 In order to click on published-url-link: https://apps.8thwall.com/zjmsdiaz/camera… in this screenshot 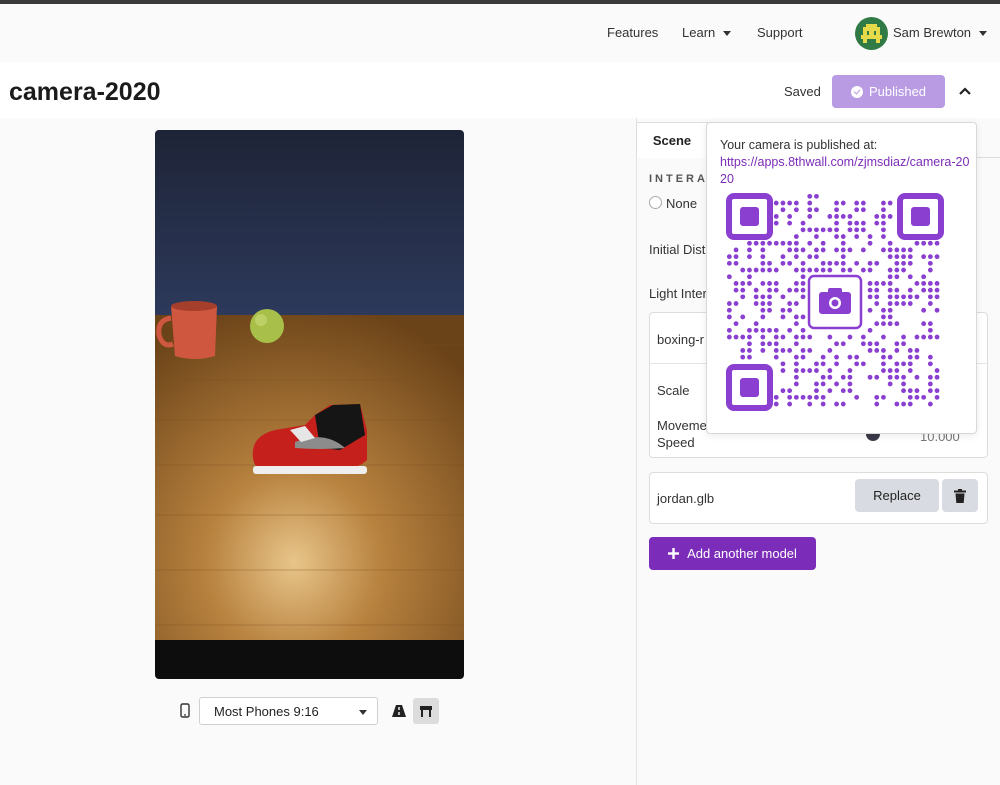, I will do `click(845, 171)`.